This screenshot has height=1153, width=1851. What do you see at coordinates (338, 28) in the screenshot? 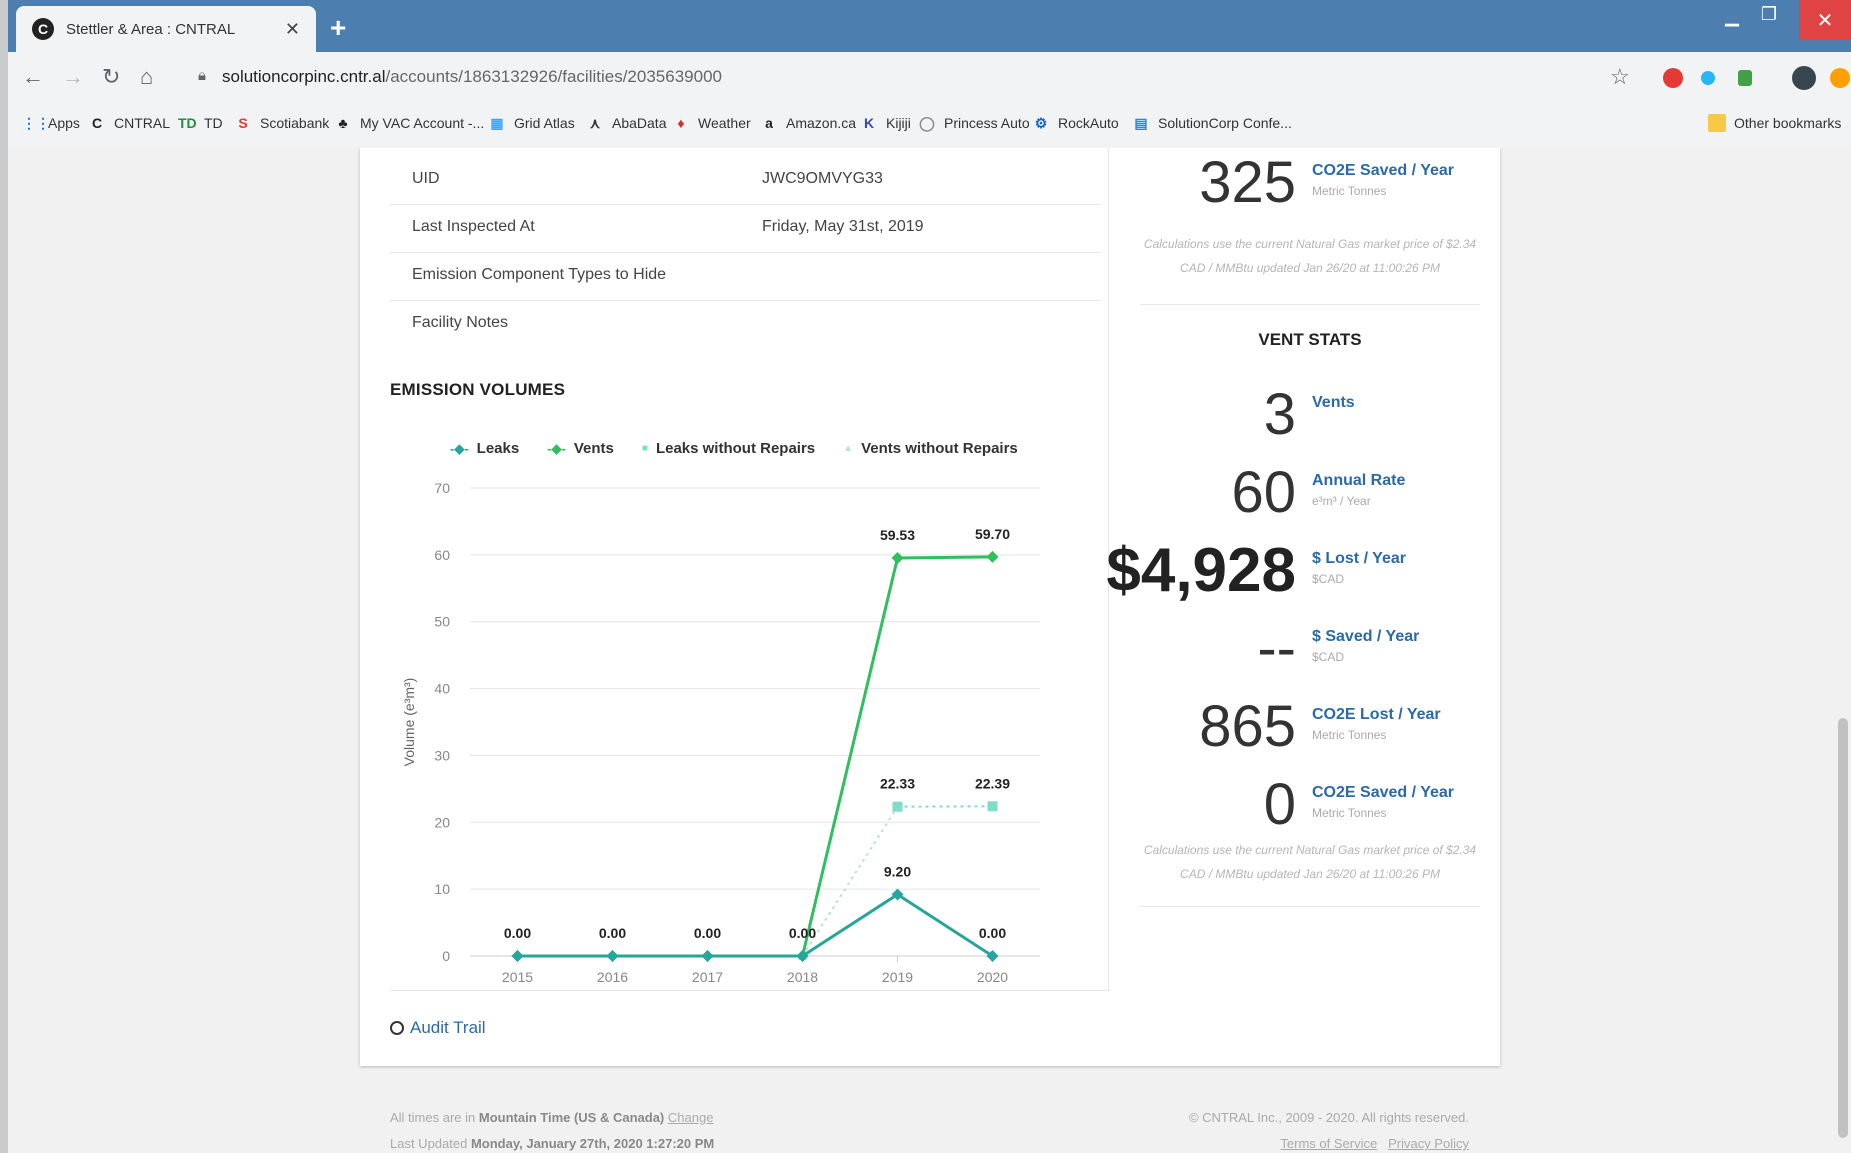
I see `new-tab-button: +` at bounding box center [338, 28].